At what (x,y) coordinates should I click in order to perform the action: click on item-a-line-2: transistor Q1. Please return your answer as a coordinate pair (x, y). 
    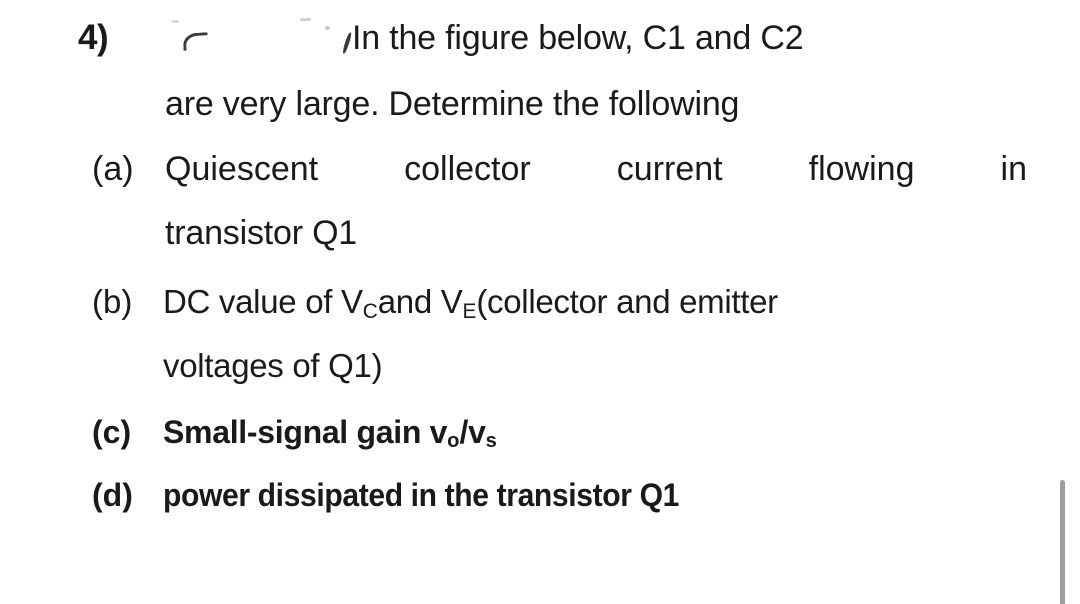
    Looking at the image, I should click on (261, 233).